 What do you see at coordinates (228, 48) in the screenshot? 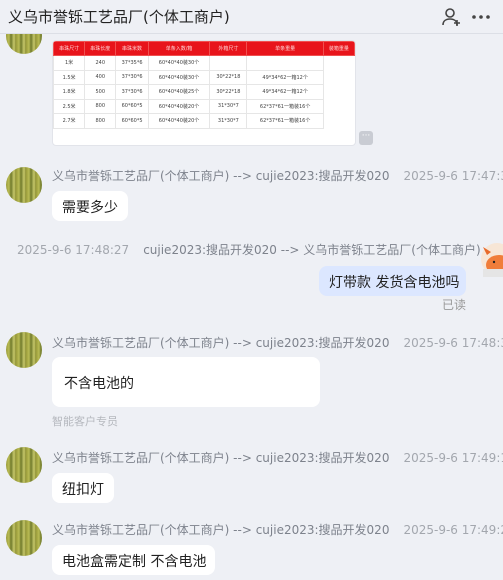
I see `image-table-header: 外箱尺寸` at bounding box center [228, 48].